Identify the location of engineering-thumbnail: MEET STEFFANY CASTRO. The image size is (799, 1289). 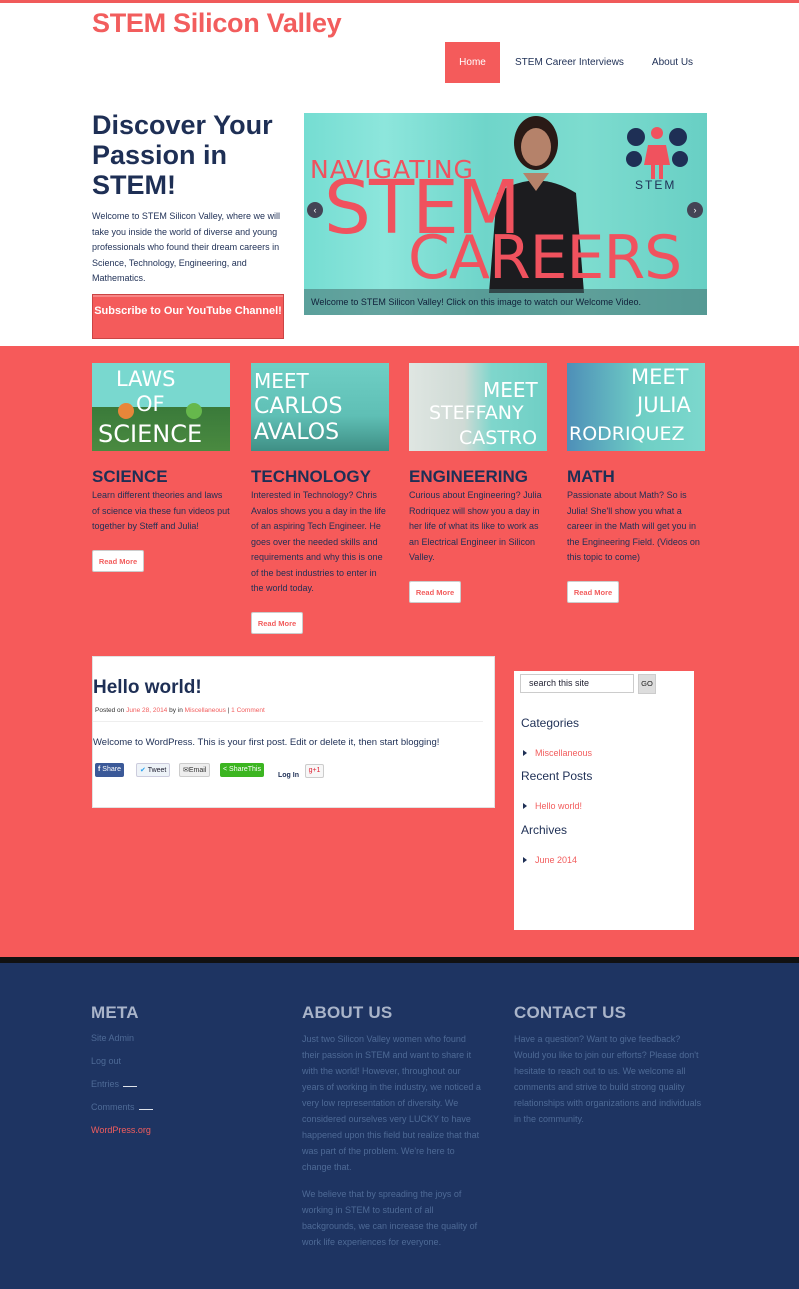
(478, 407).